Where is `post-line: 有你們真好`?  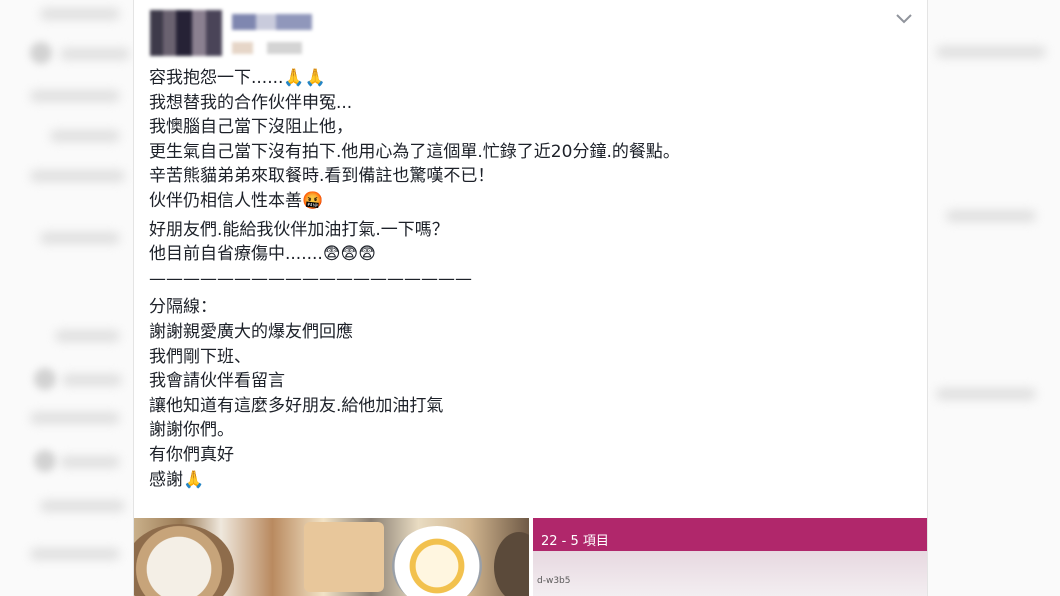 post-line: 有你們真好 is located at coordinates (191, 454).